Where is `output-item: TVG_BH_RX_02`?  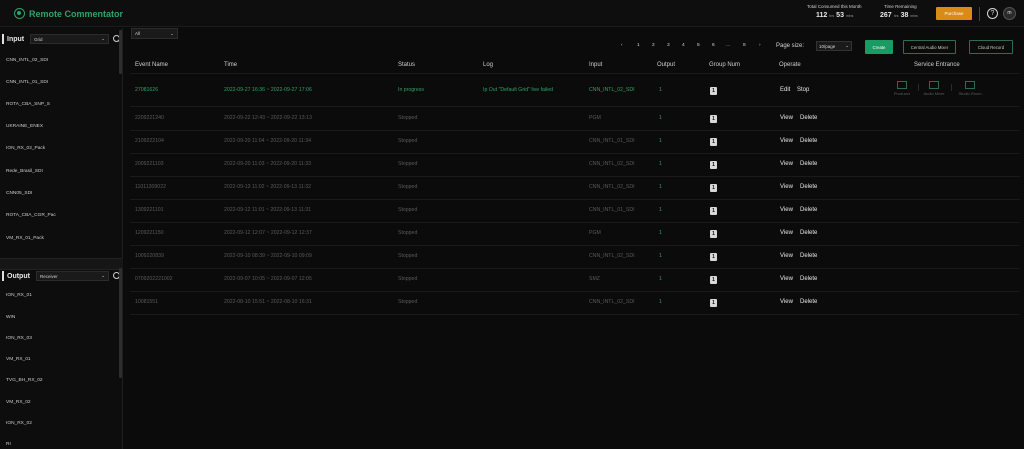 output-item: TVG_BH_RX_02 is located at coordinates (24, 380).